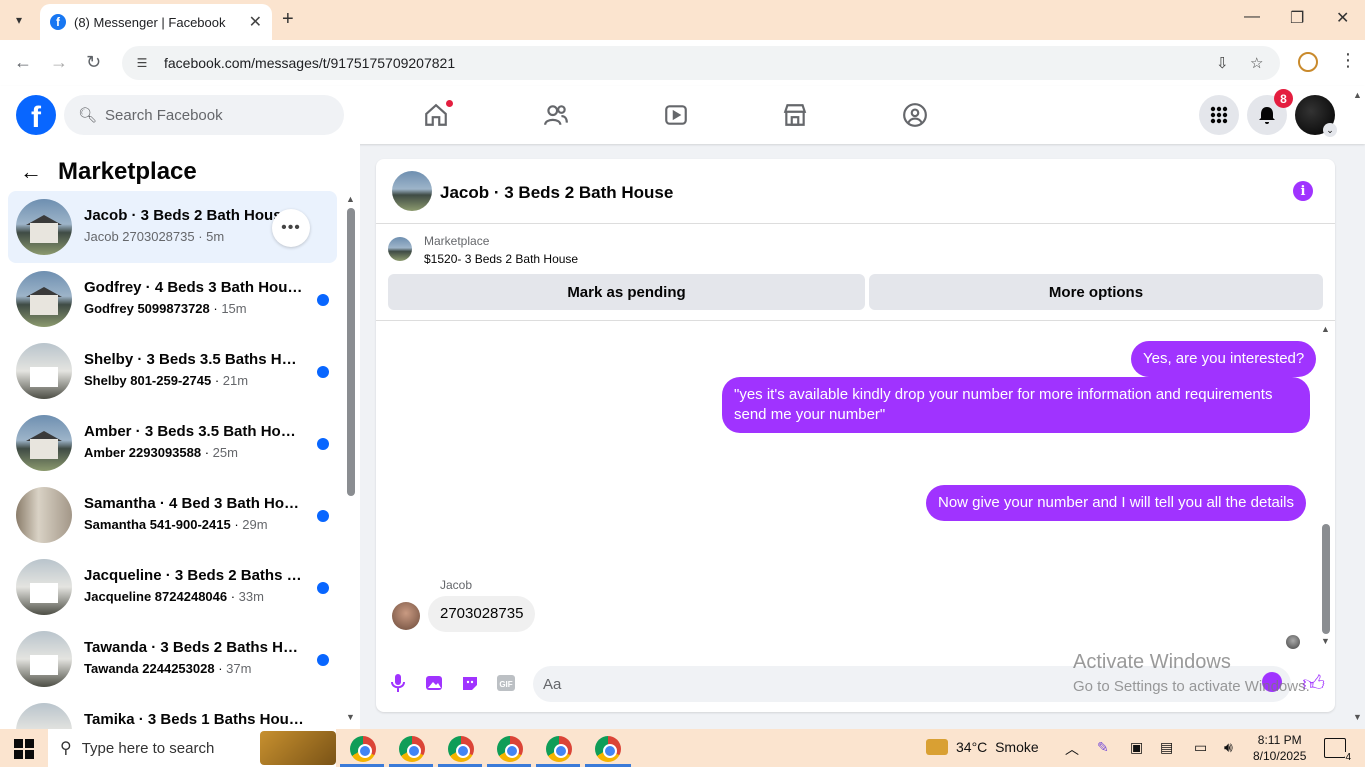 This screenshot has height=767, width=1365. I want to click on outgoing-message: Yes, are you interested?, so click(1224, 359).